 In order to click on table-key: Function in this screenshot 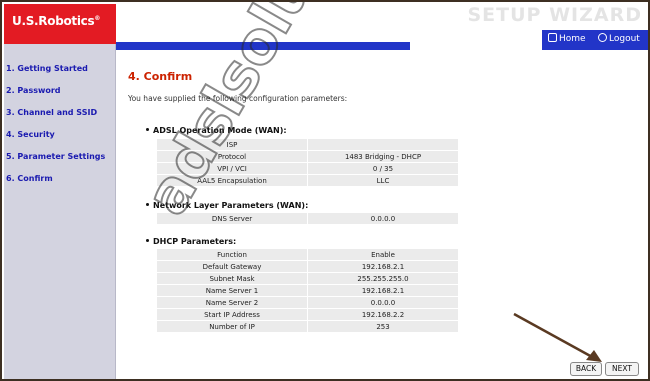, I will do `click(232, 254)`.